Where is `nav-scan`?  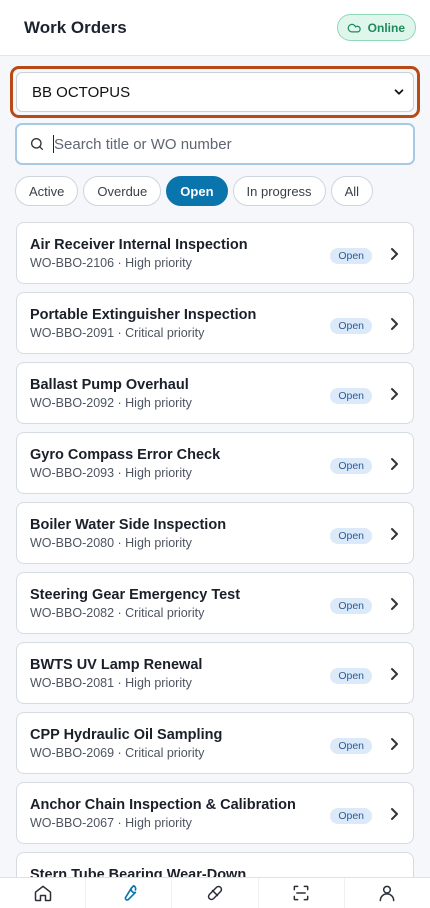
nav-scan is located at coordinates (302, 893).